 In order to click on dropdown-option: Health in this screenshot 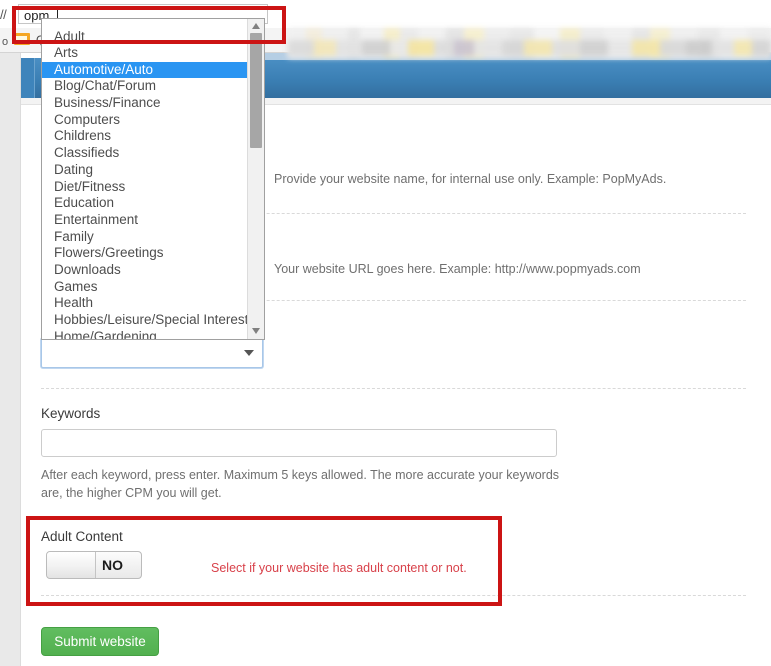, I will do `click(153, 303)`.